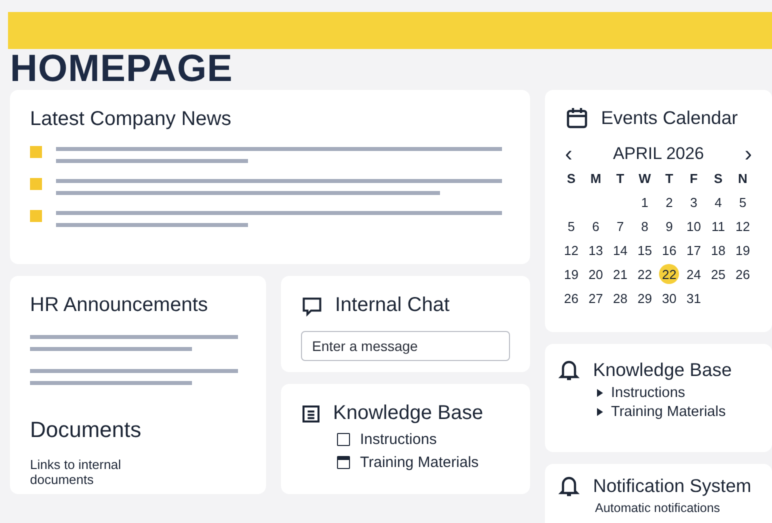  I want to click on calendar-day: 17, so click(694, 250).